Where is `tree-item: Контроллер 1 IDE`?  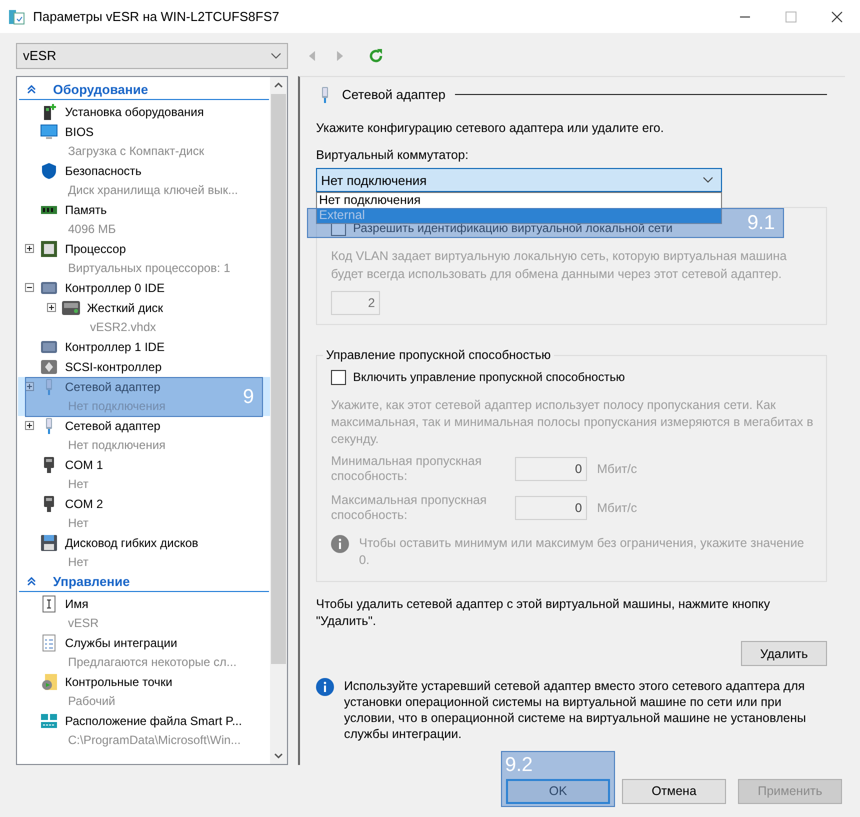
tree-item: Контроллер 1 IDE is located at coordinates (144, 346).